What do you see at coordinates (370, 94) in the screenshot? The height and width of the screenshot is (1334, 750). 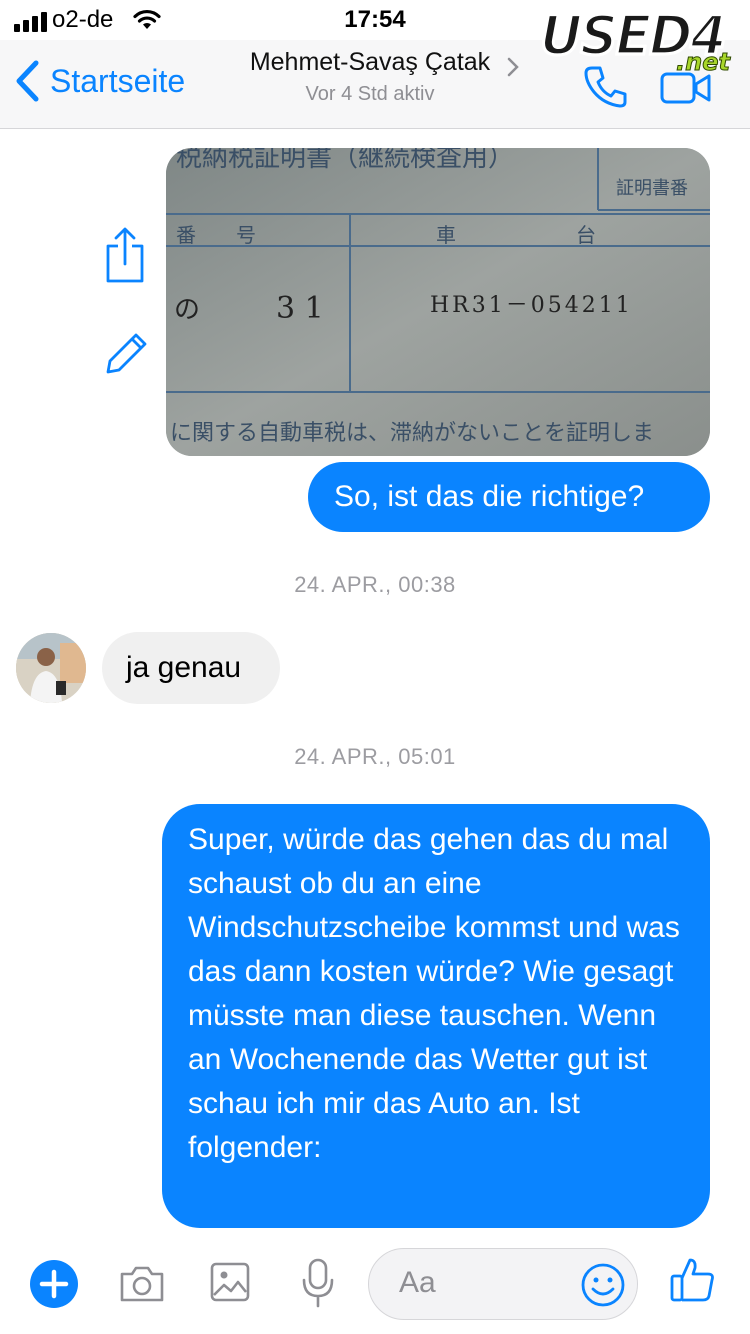 I see `contact-status: Vor 4 Std aktiv` at bounding box center [370, 94].